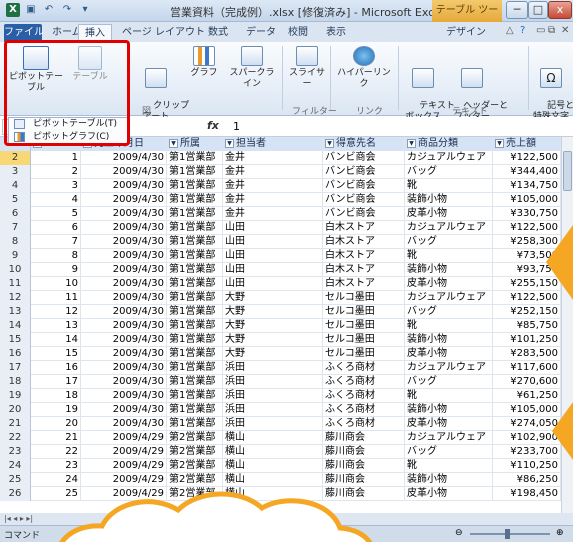 Image resolution: width=573 pixels, height=542 pixels. I want to click on cell-no: 20, so click(56, 424).